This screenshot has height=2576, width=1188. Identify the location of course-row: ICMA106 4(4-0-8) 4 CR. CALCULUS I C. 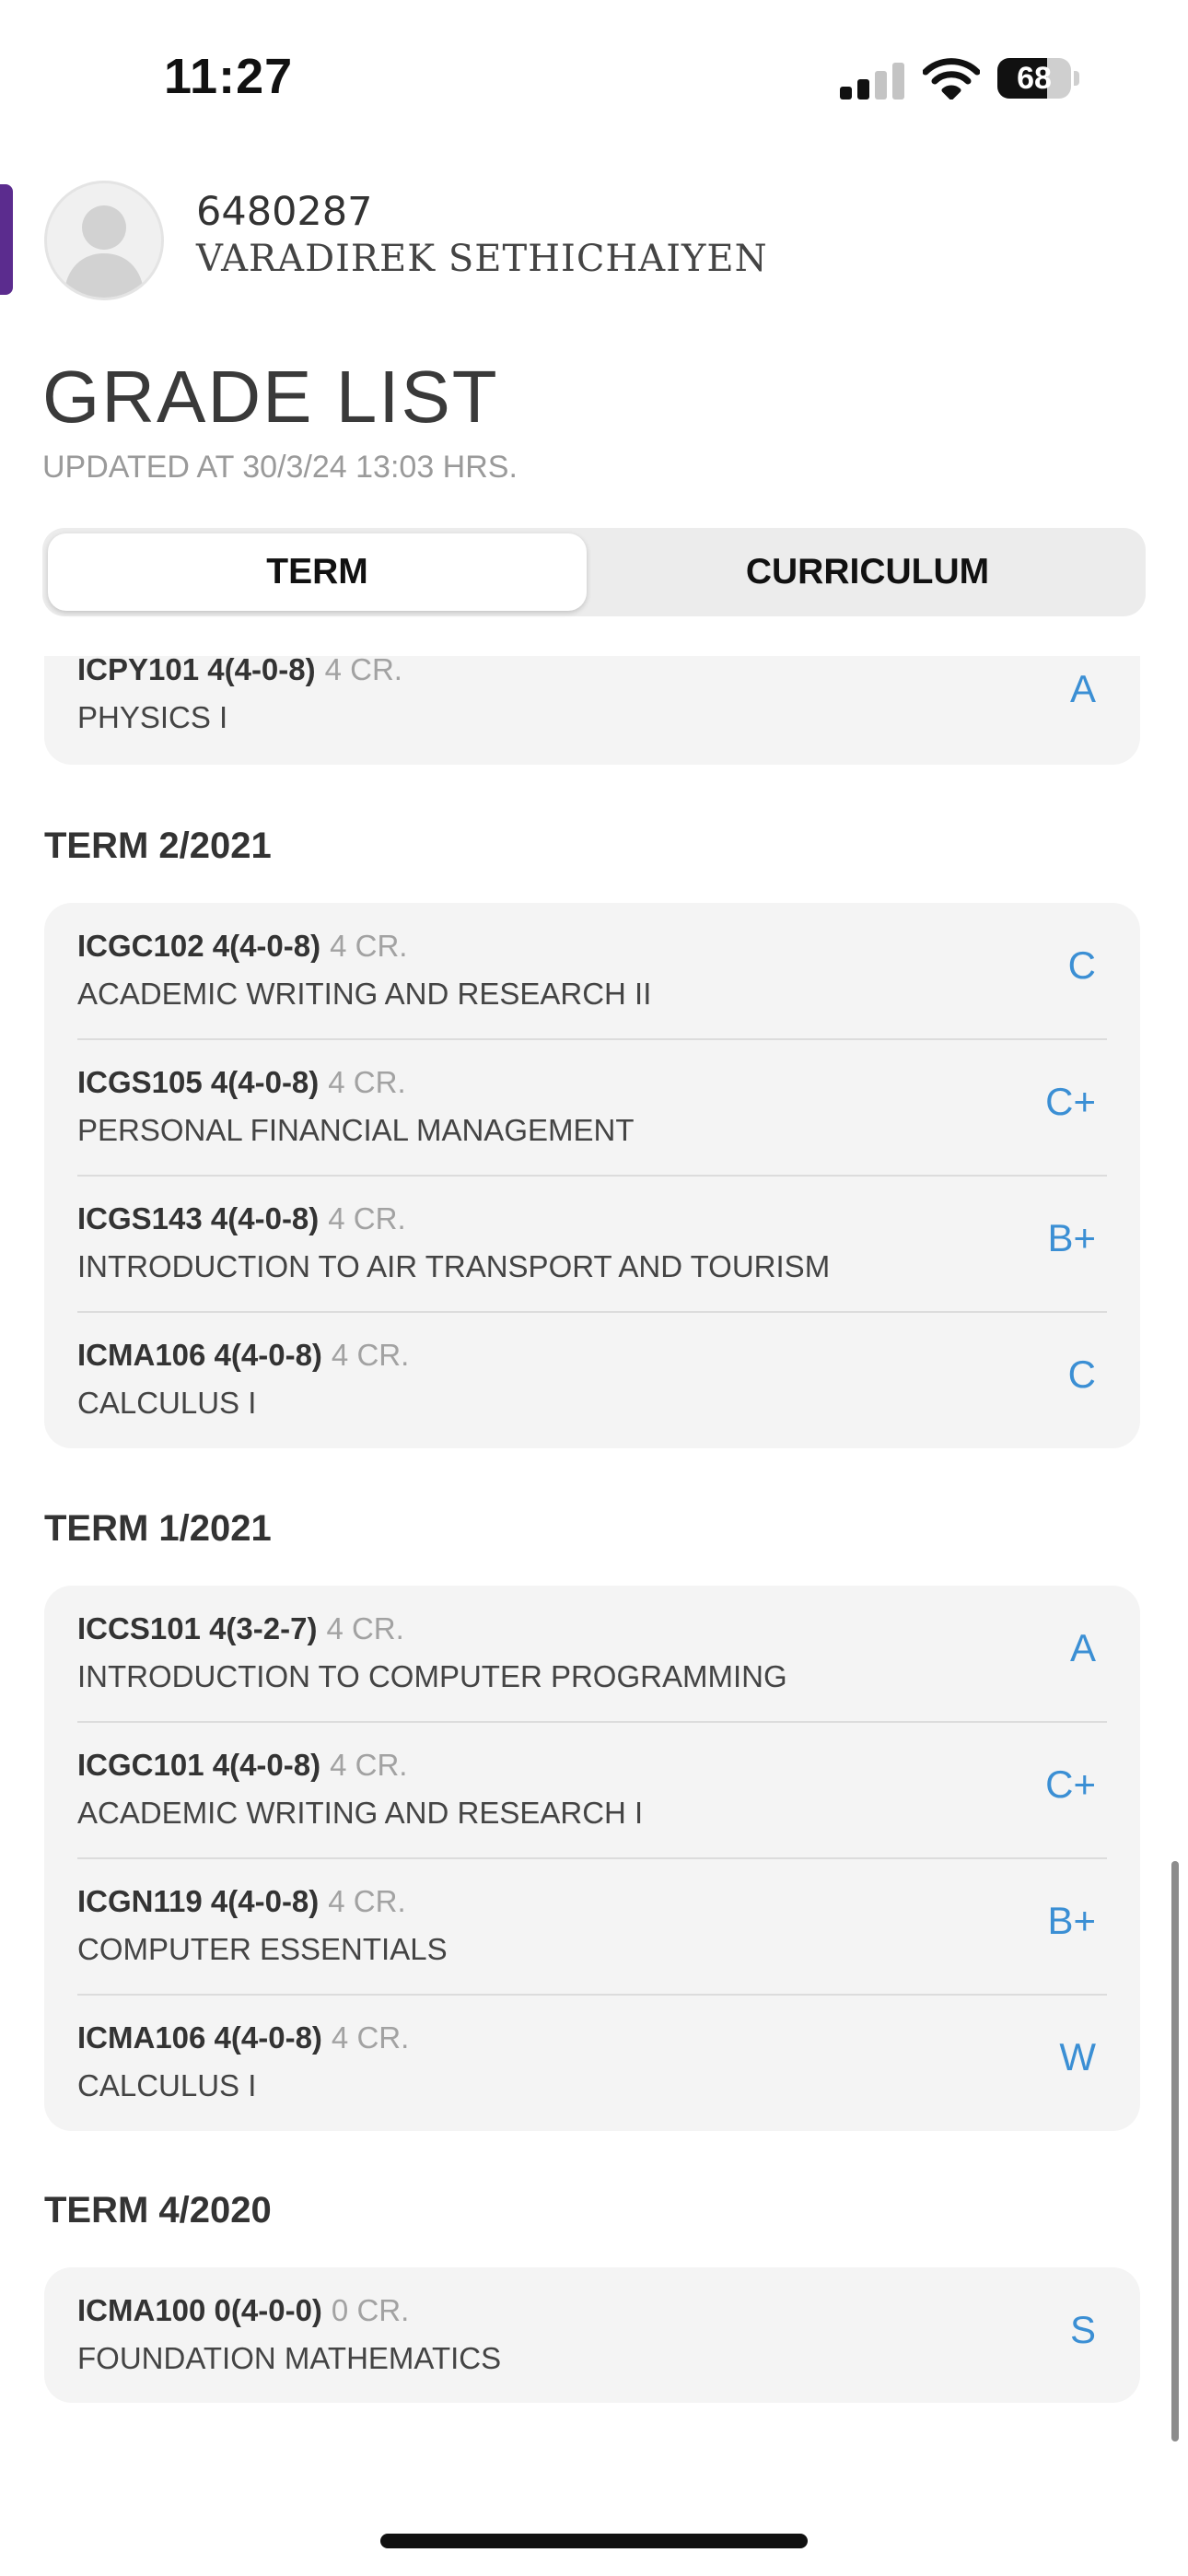
(592, 1379).